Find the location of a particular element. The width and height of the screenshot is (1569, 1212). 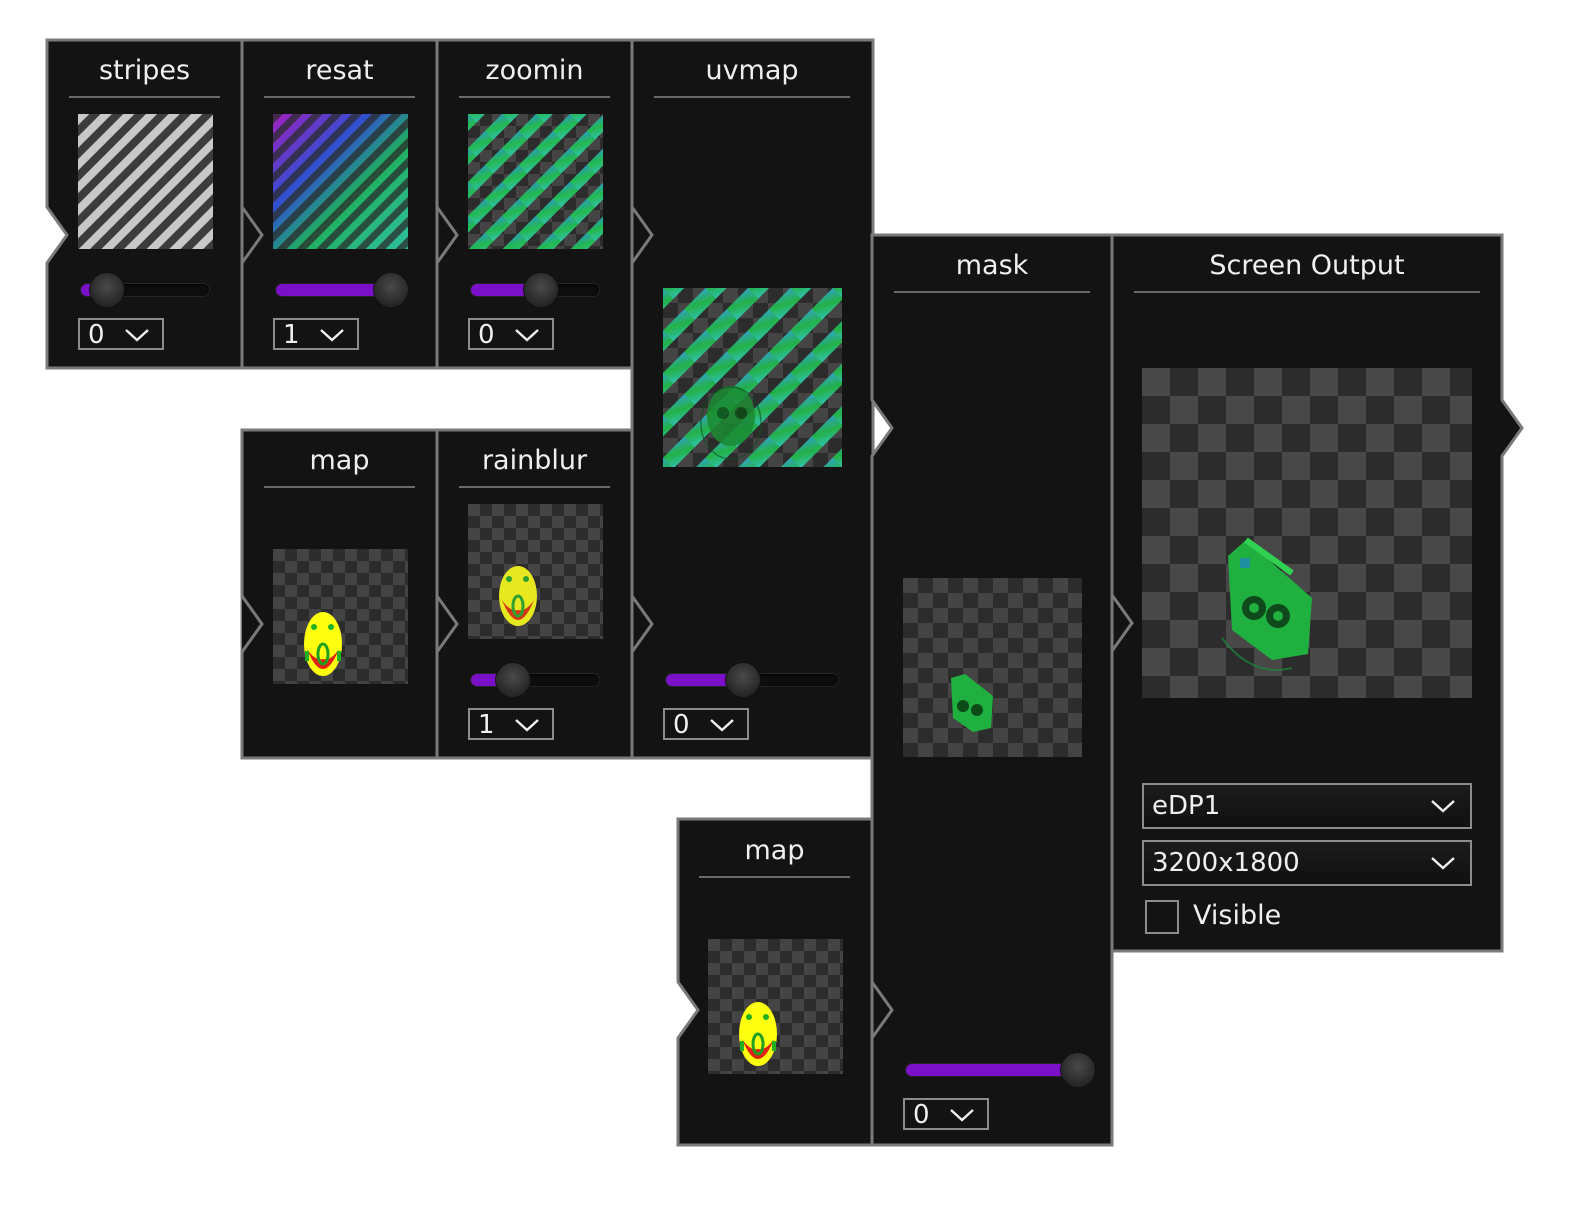

stripes-slider is located at coordinates (145, 290).